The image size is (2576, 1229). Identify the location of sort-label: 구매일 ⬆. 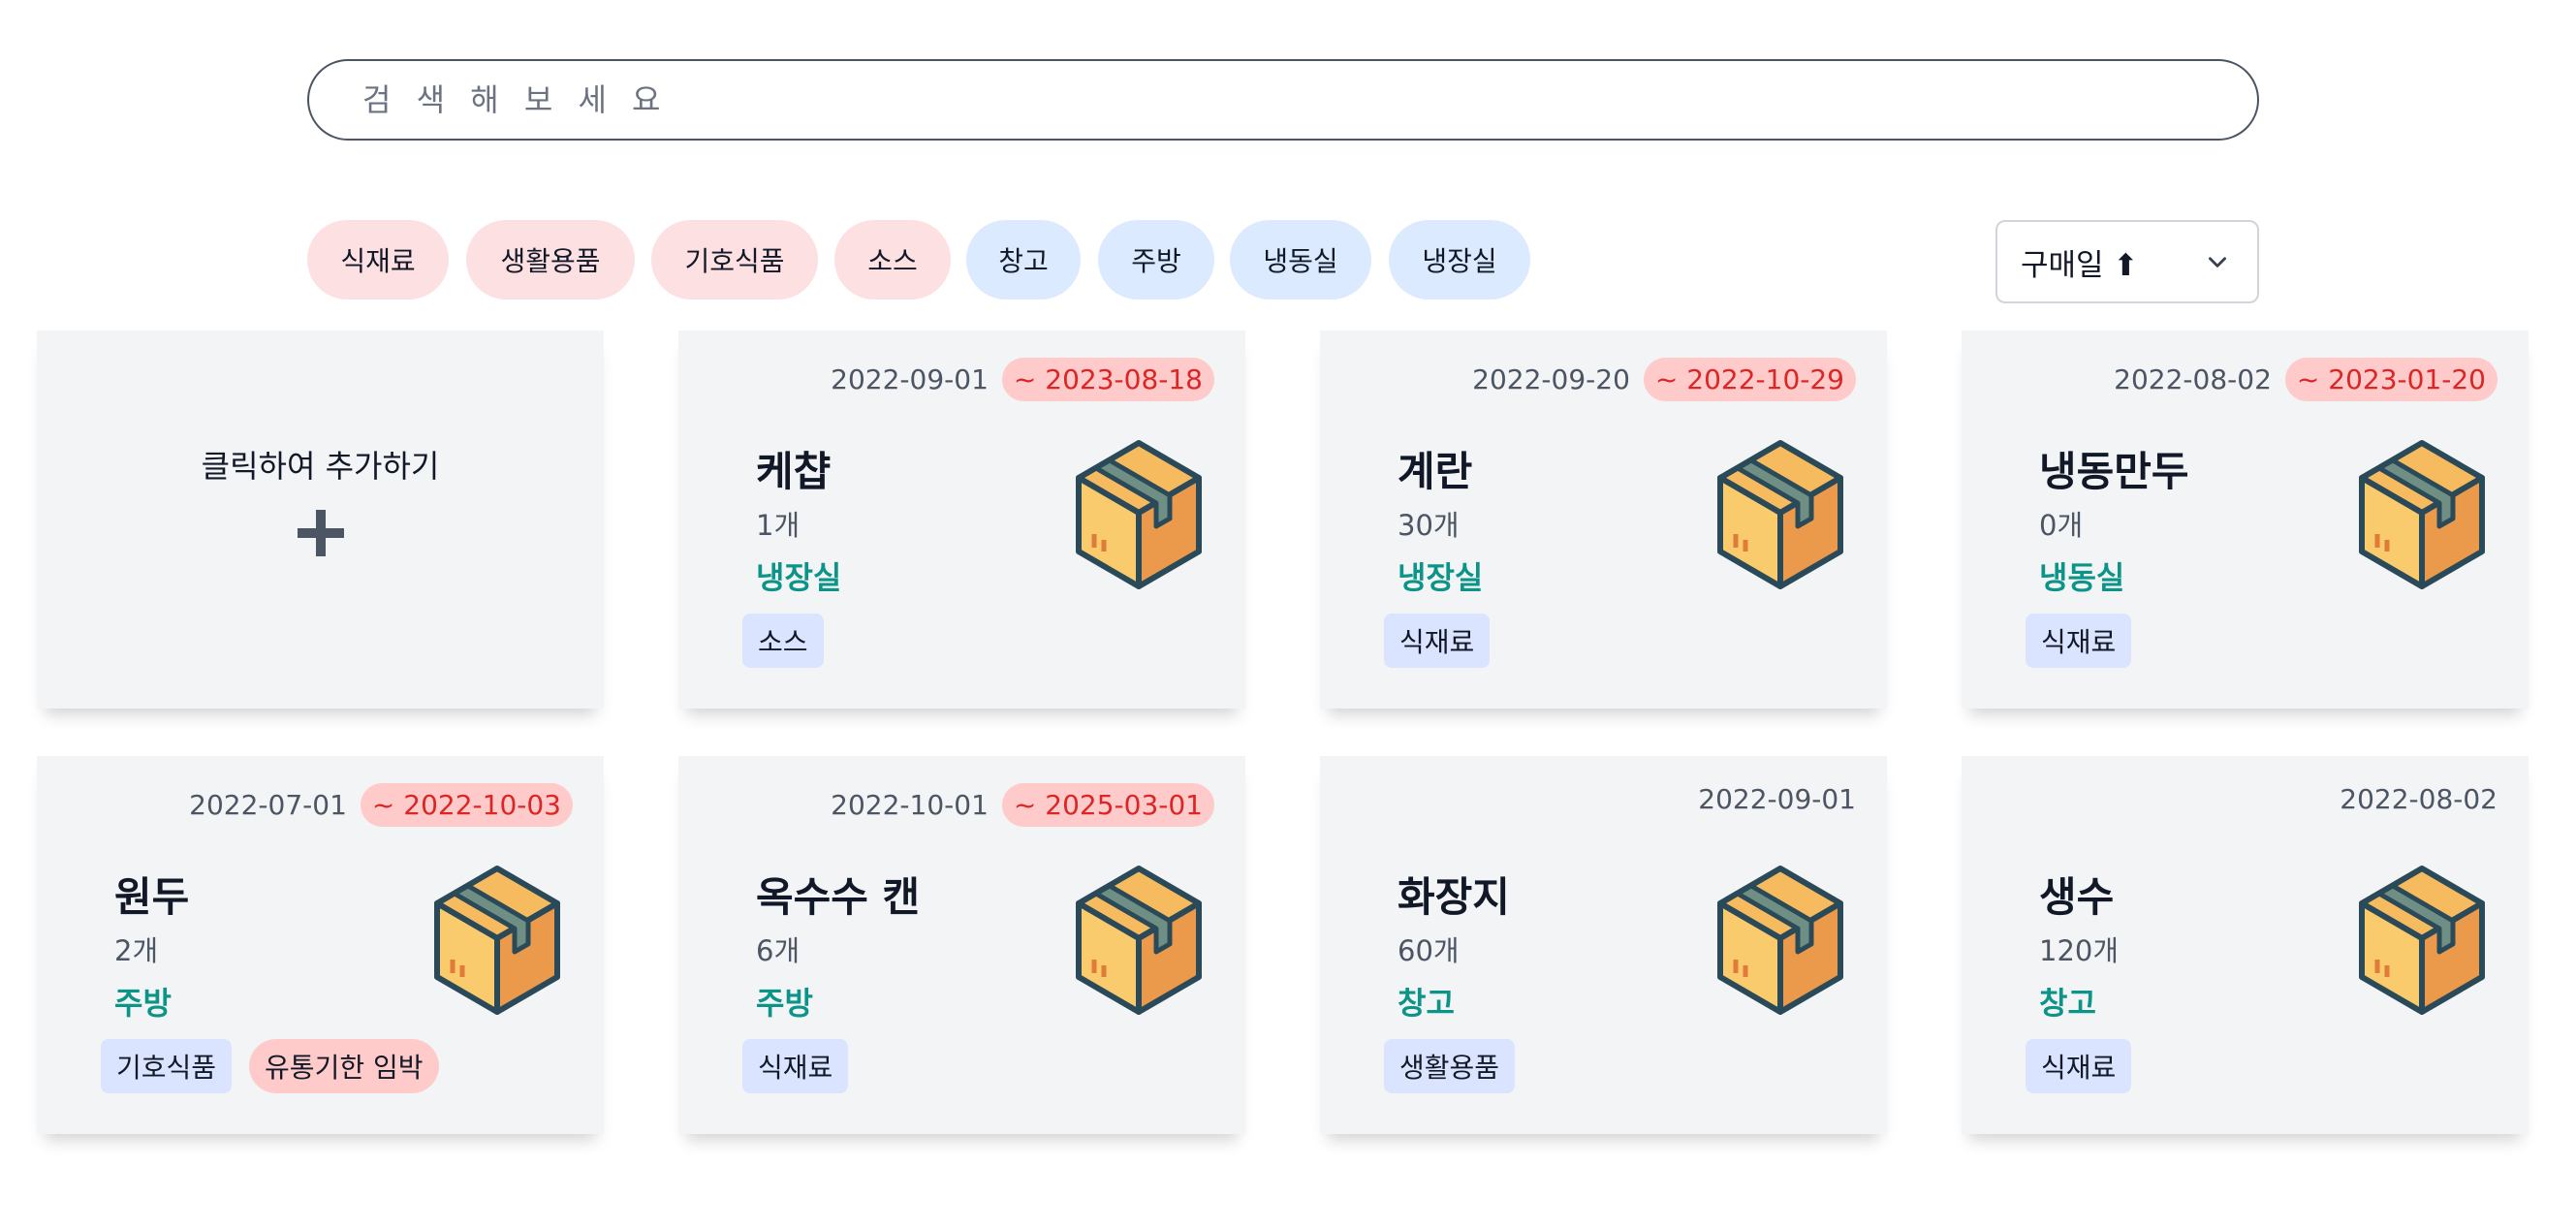
(2080, 265).